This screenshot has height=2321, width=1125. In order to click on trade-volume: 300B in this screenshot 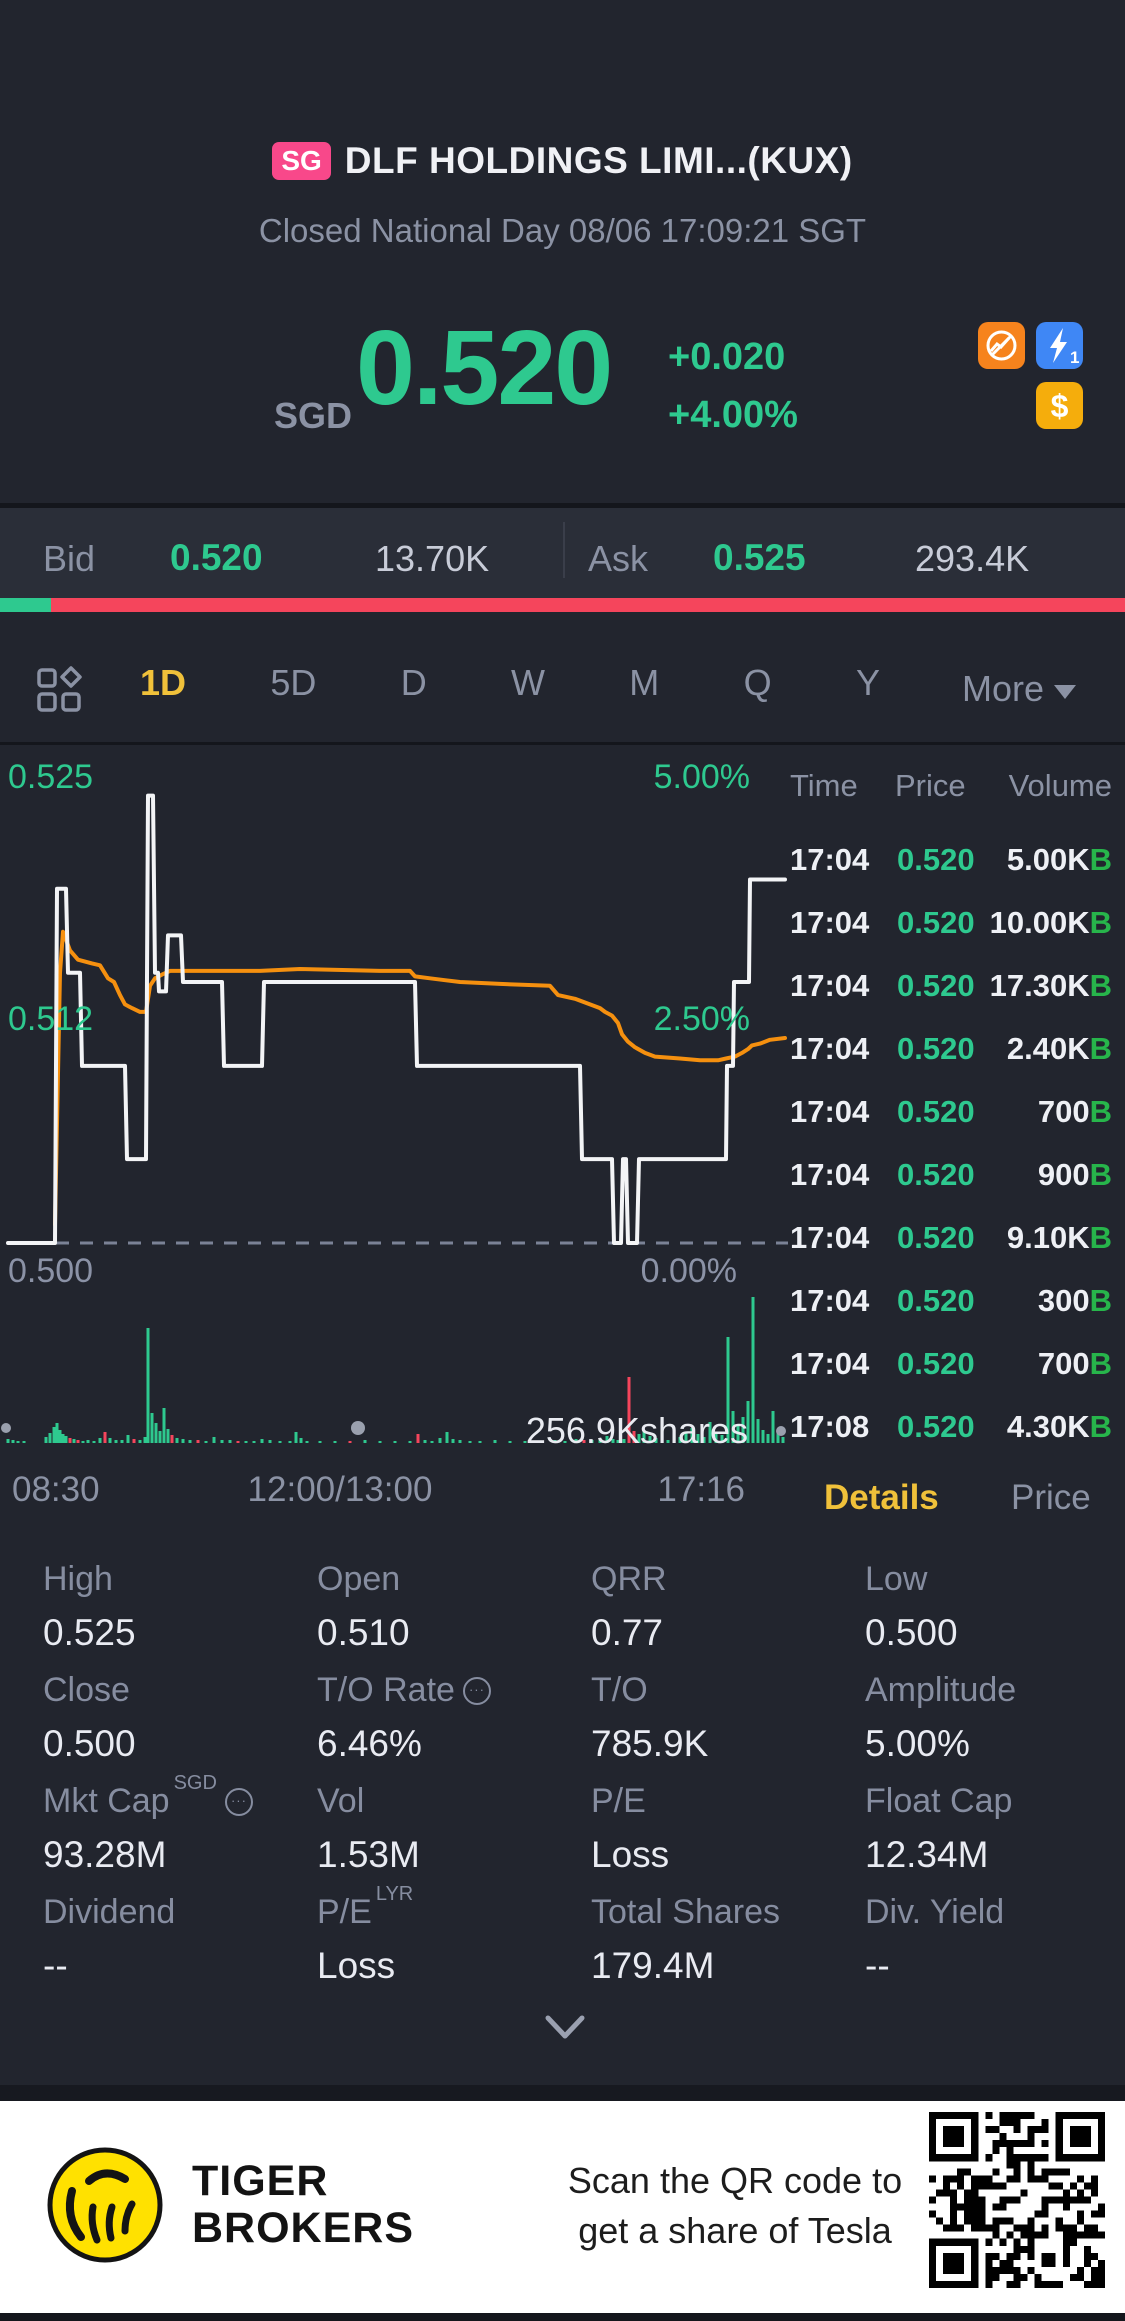, I will do `click(1074, 1300)`.